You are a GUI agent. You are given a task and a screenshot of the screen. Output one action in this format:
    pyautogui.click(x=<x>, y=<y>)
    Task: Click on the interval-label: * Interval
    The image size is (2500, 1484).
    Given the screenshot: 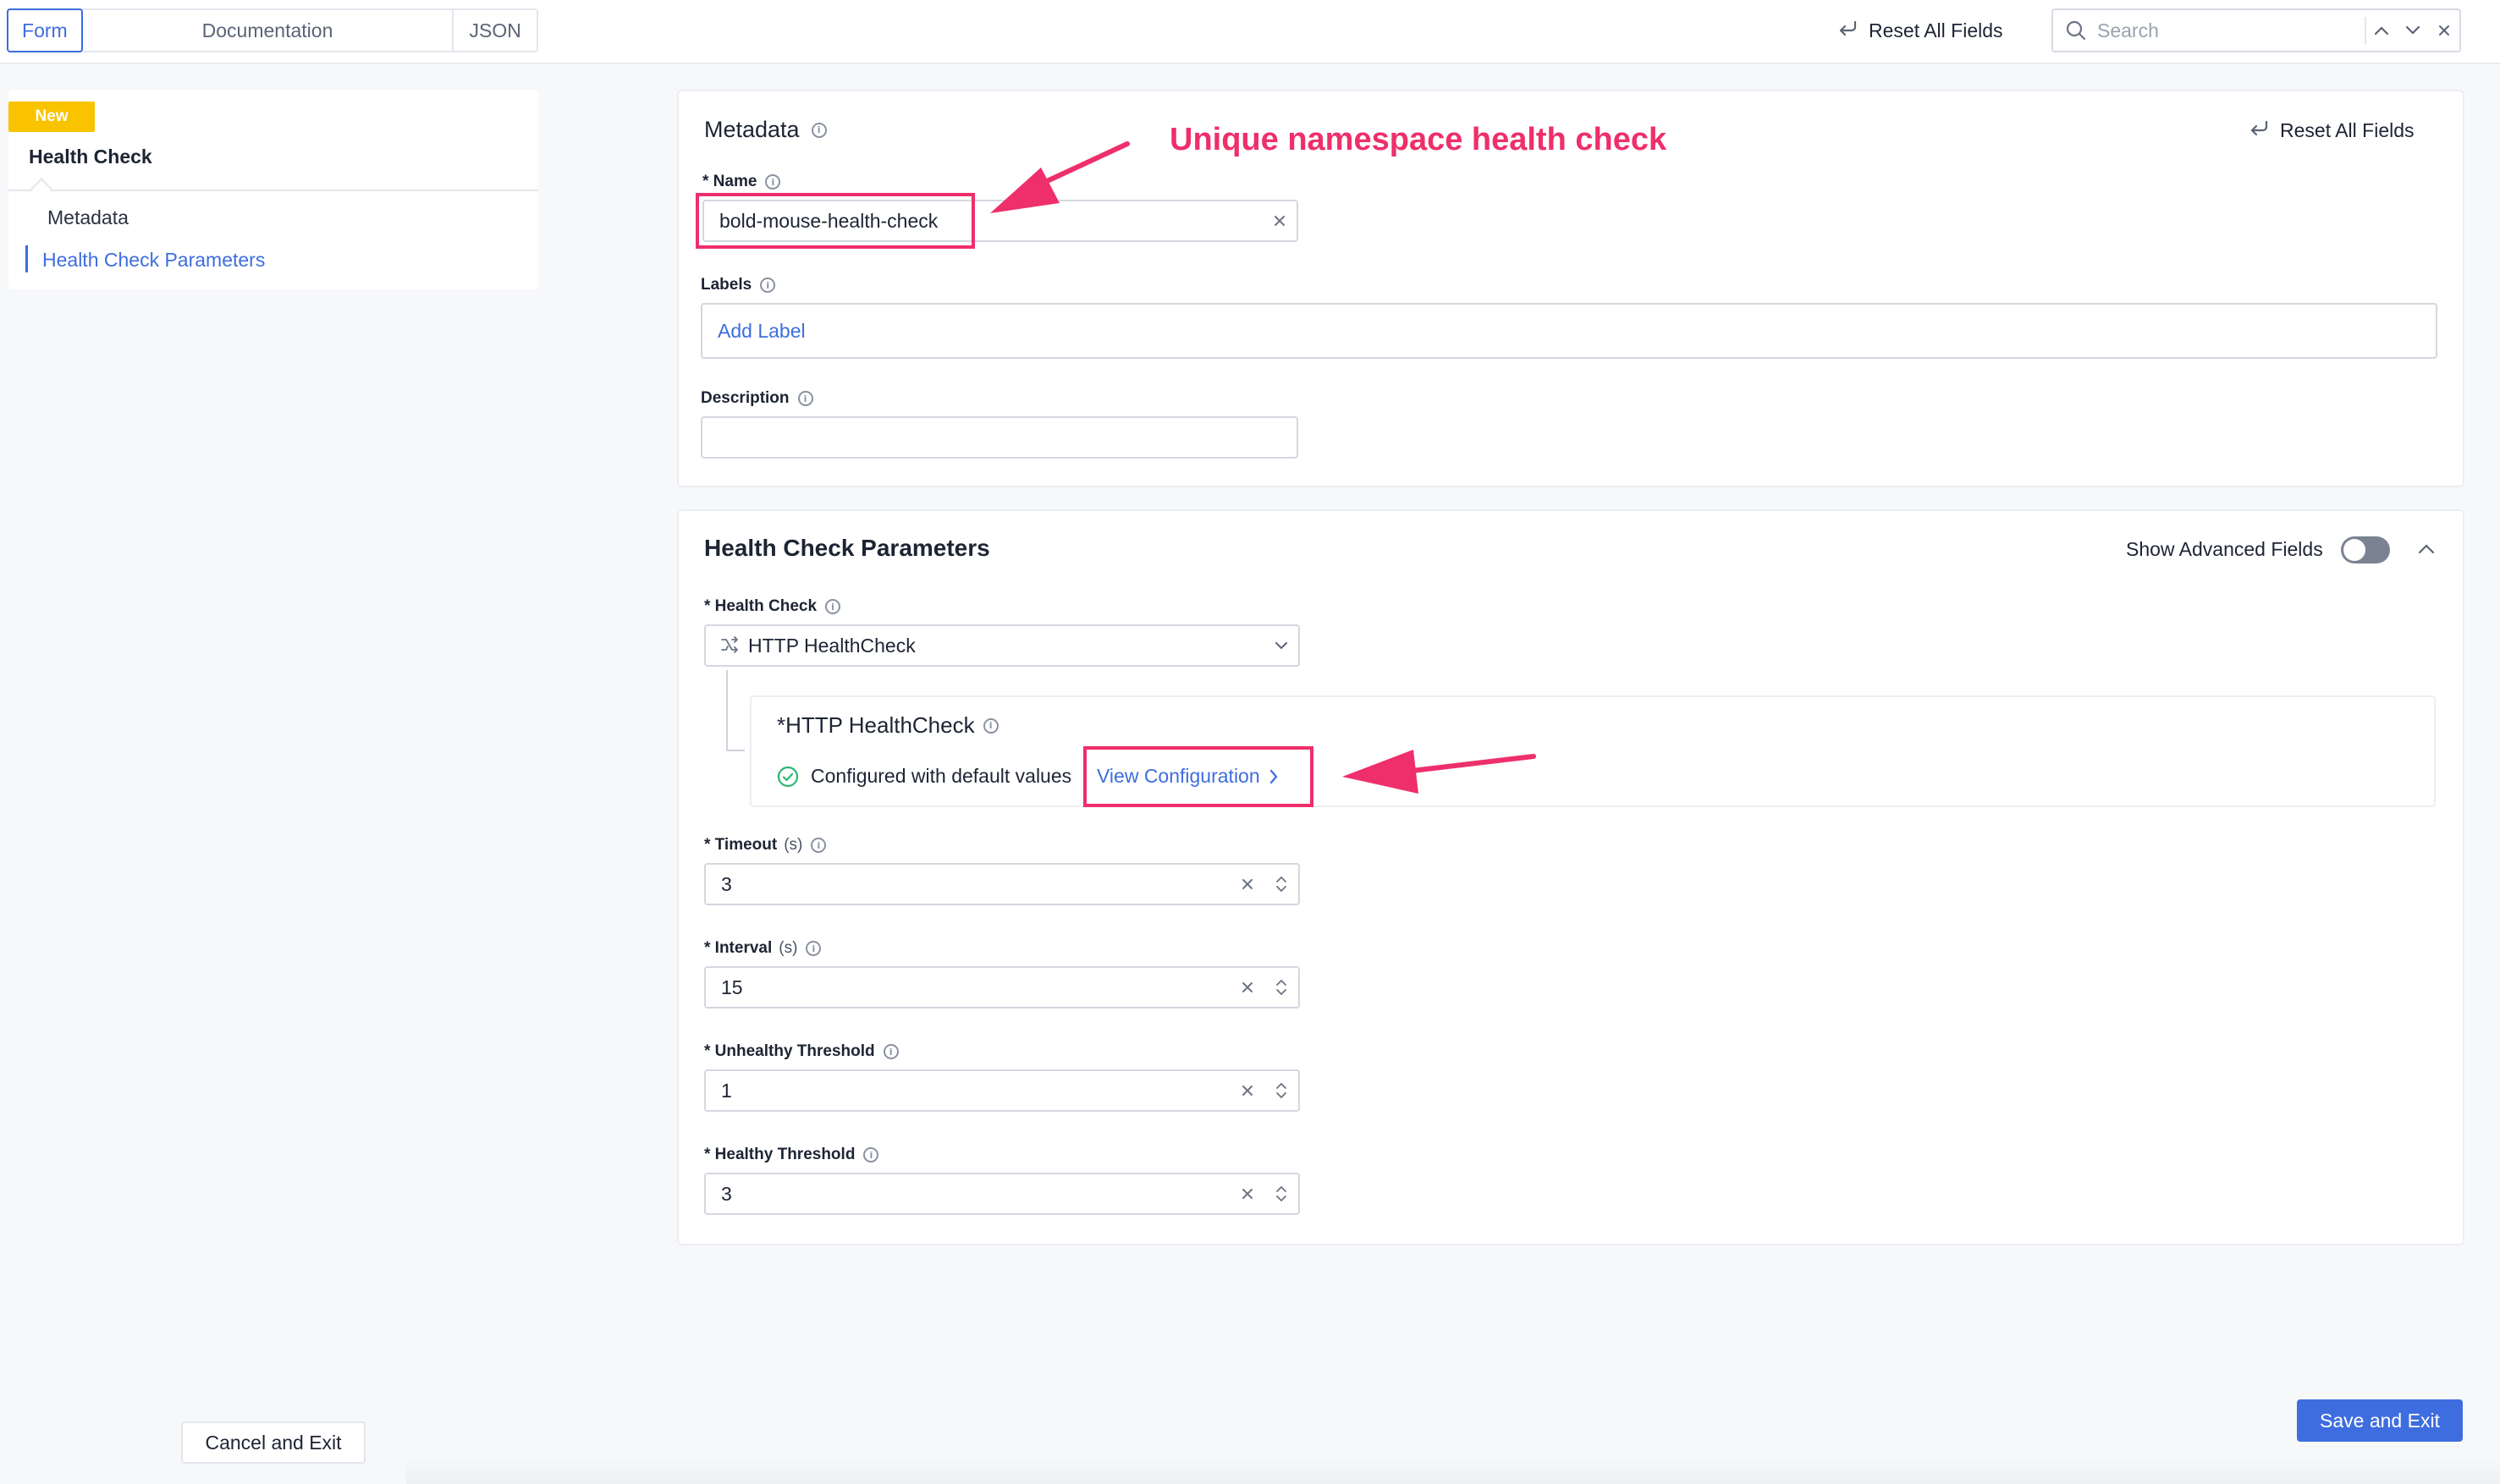 What is the action you would take?
    pyautogui.click(x=738, y=948)
    